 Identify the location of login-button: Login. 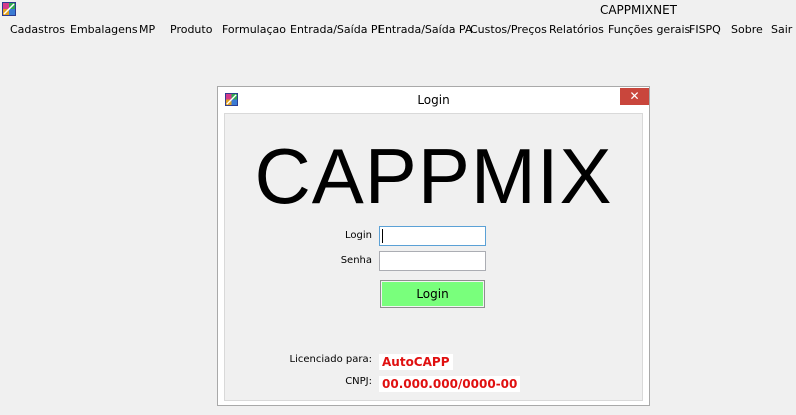
(432, 294).